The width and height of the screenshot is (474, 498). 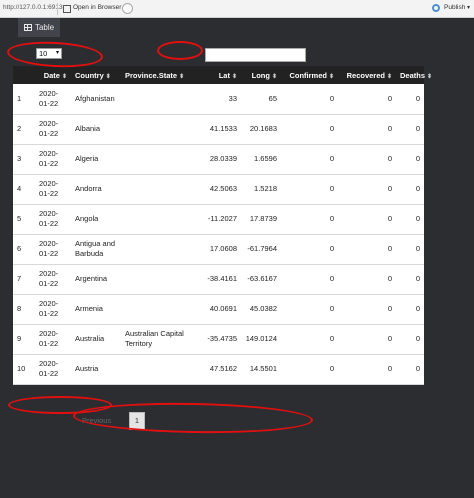 I want to click on column-header-lat: Lat ⬍, so click(x=221, y=75).